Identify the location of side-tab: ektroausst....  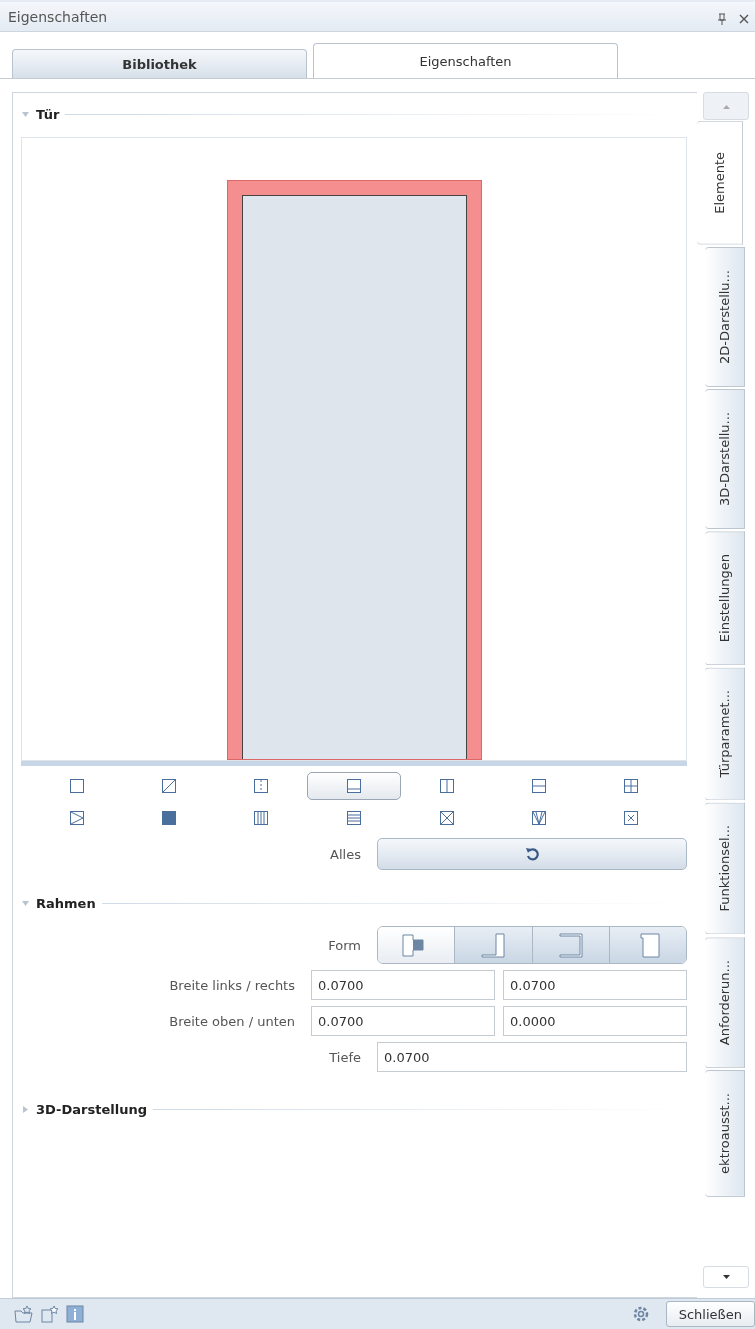
(725, 1134).